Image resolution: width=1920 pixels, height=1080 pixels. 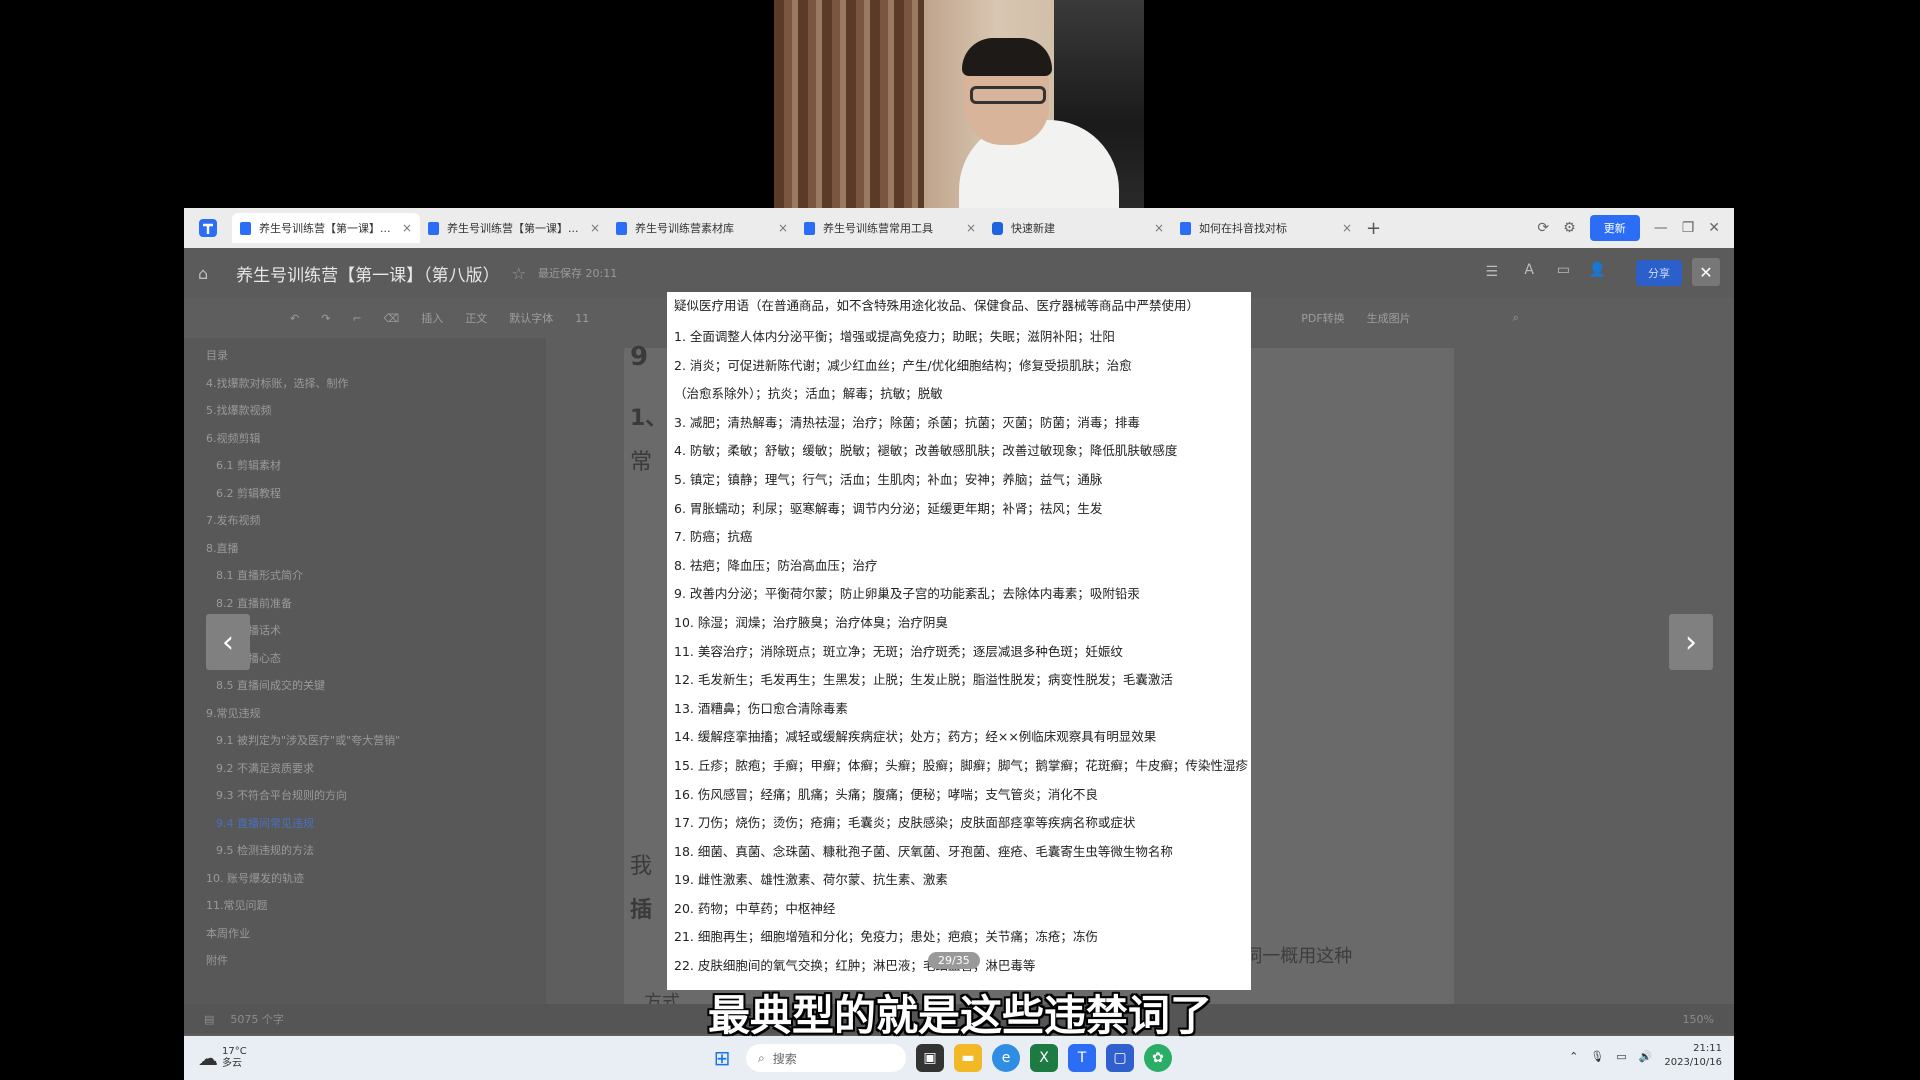 I want to click on outline-item: 10. 账号爆发的轨迹, so click(x=376, y=879).